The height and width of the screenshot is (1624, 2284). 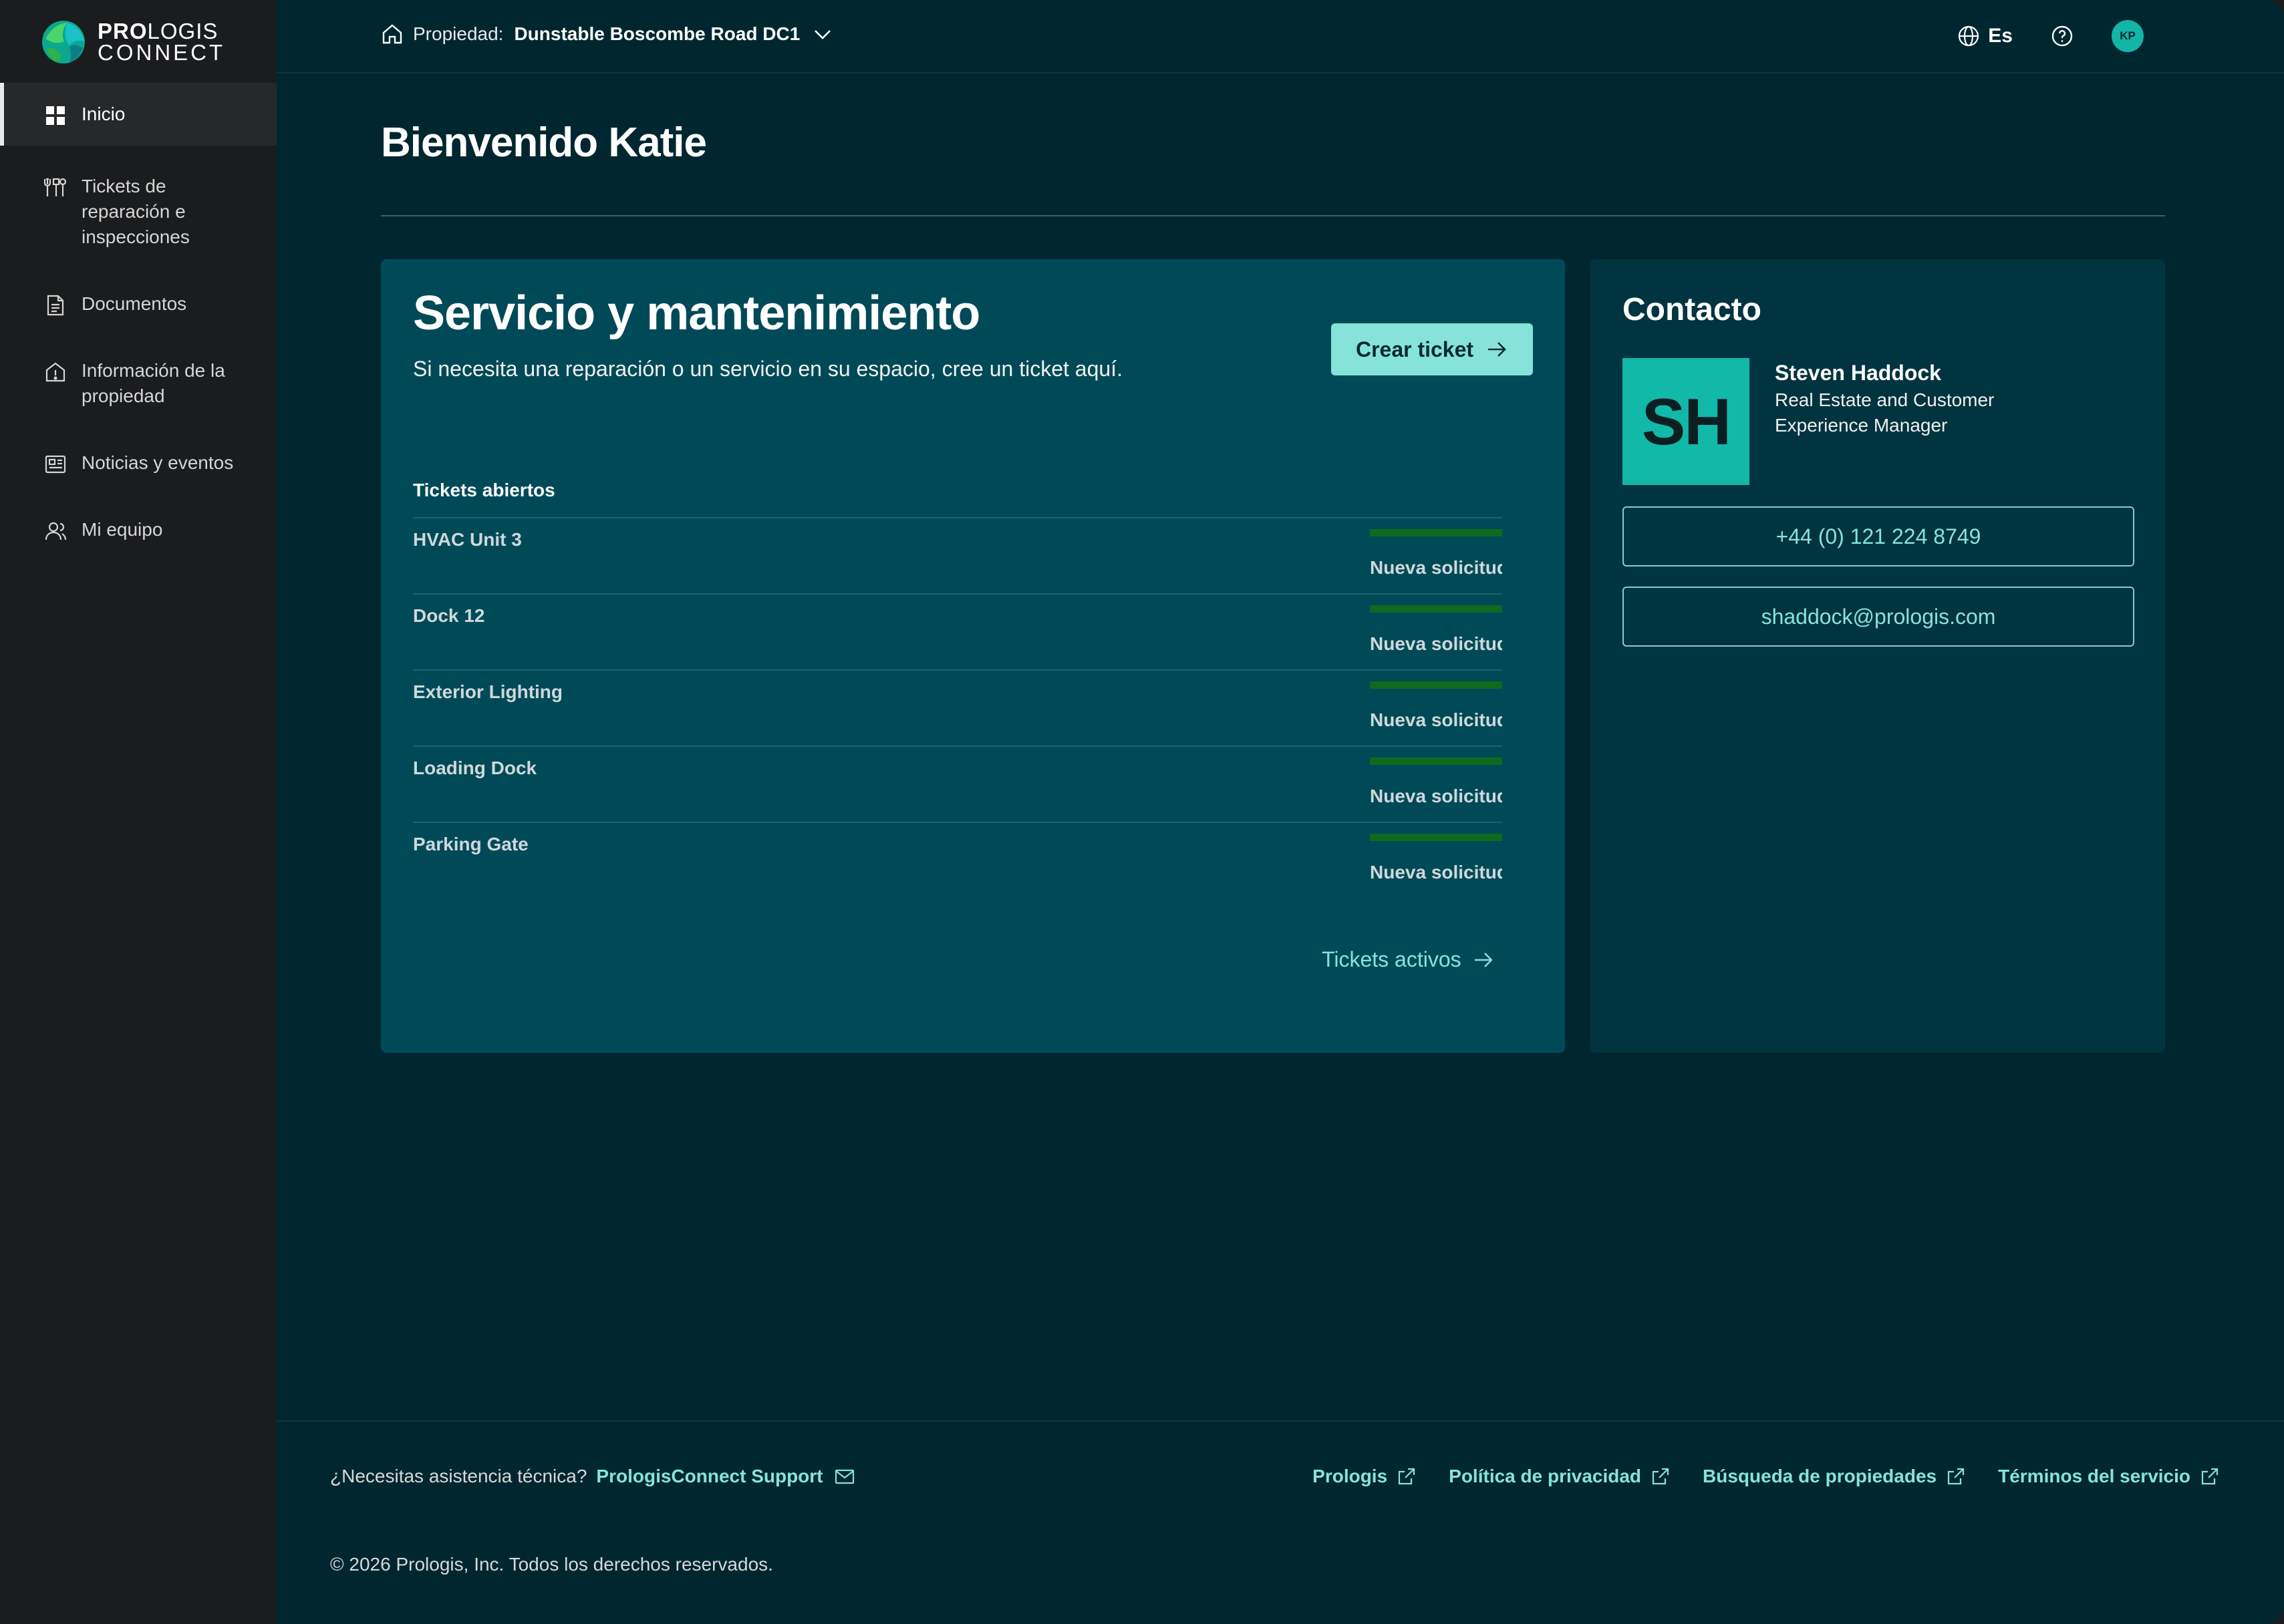 I want to click on footer-link-label: Política de privacidad, so click(x=1546, y=1476).